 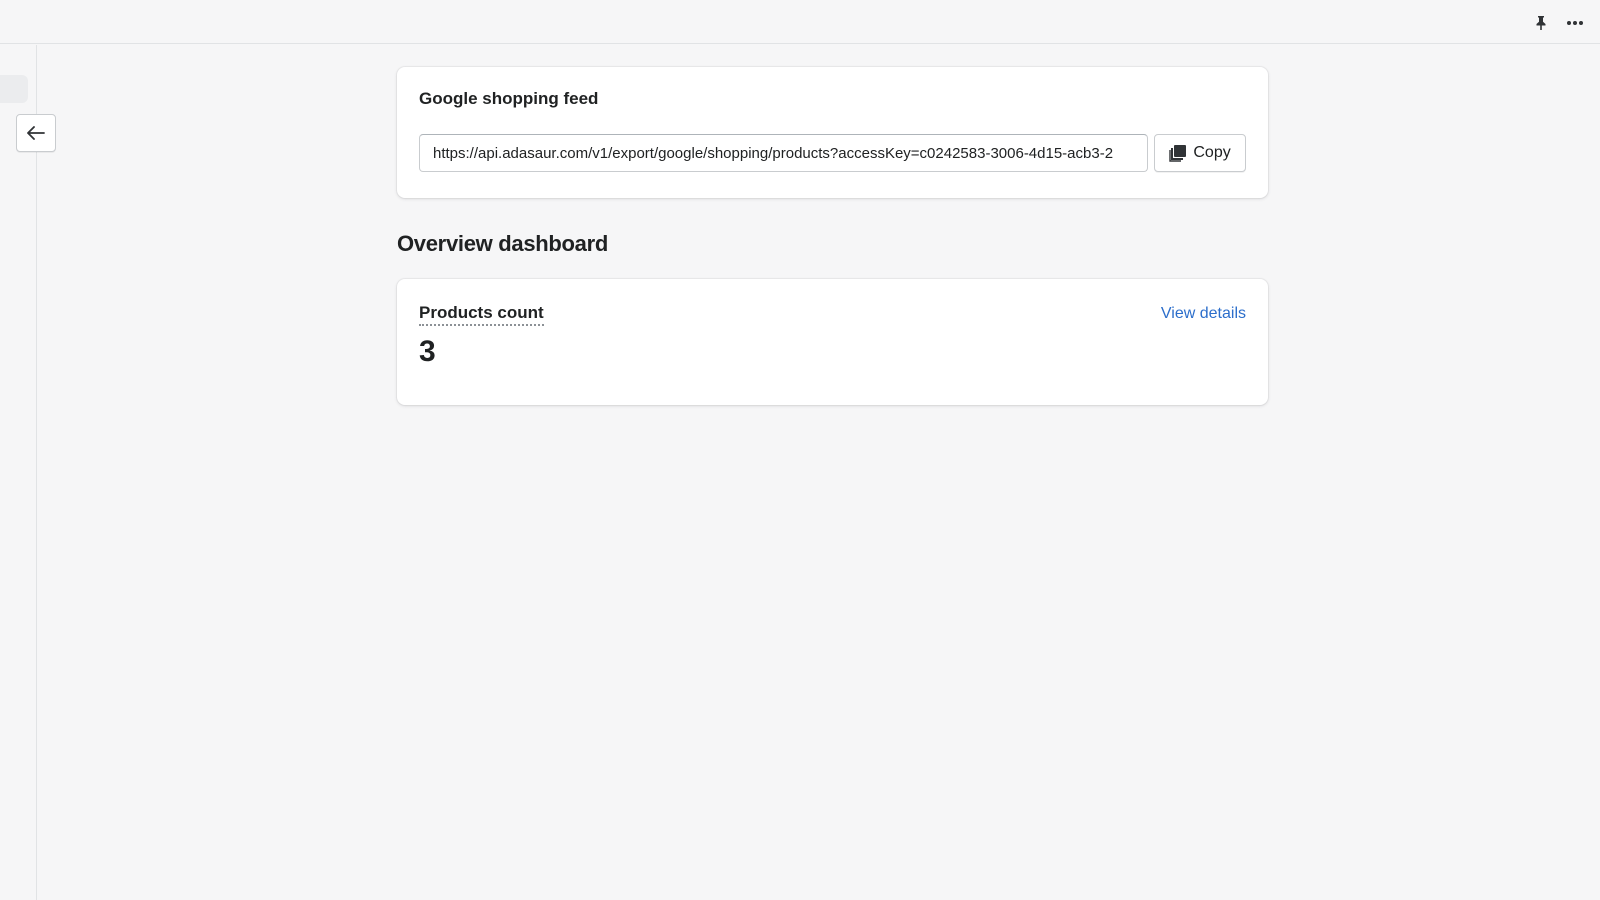 I want to click on pin-icon, so click(x=1541, y=23).